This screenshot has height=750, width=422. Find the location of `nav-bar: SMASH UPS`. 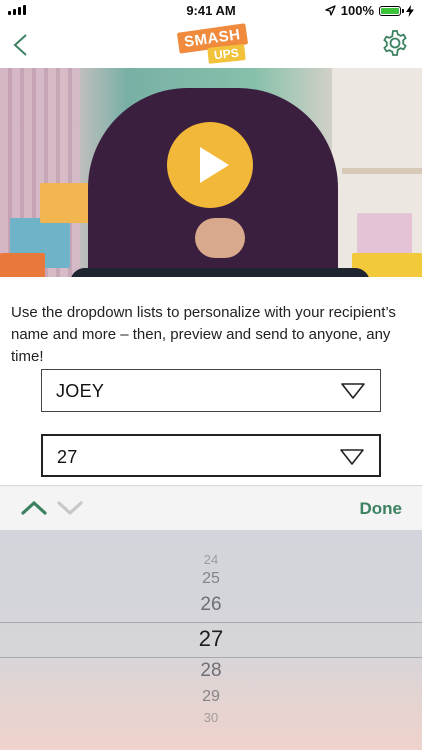

nav-bar: SMASH UPS is located at coordinates (211, 45).